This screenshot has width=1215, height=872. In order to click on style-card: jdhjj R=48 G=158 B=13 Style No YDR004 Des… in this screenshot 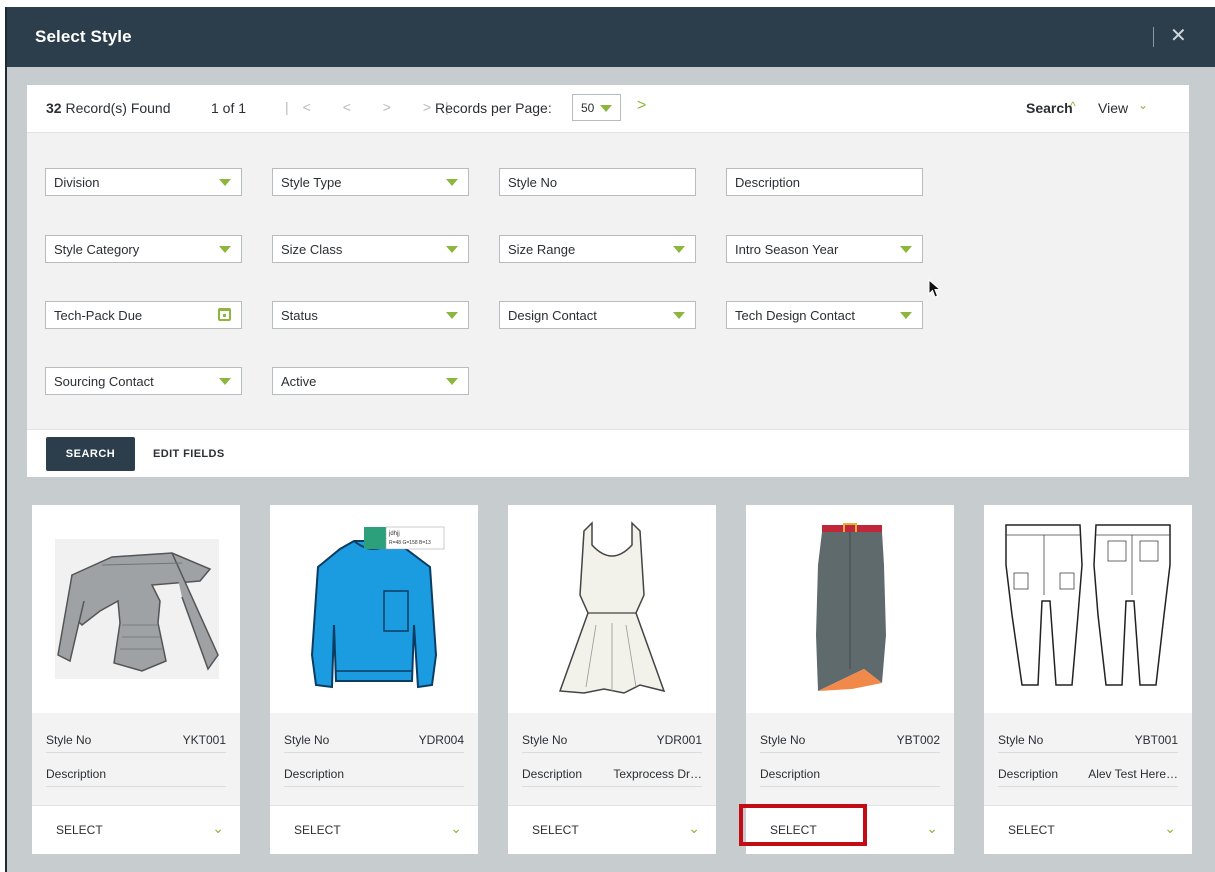, I will do `click(374, 679)`.